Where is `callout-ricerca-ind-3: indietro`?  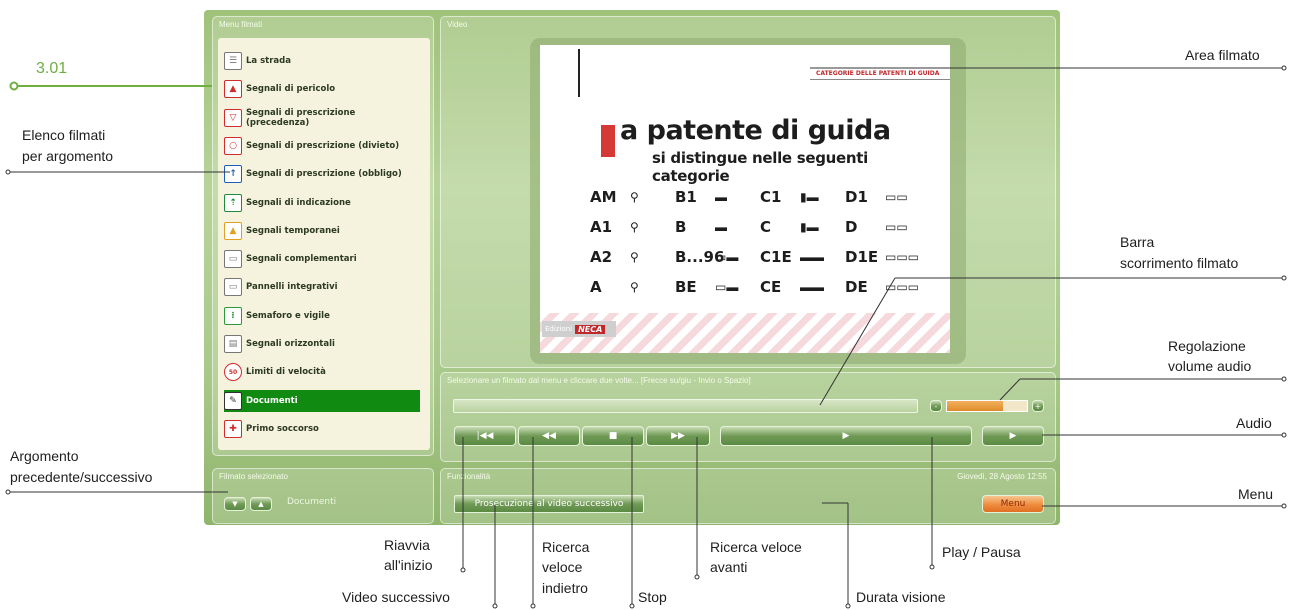
callout-ricerca-ind-3: indietro is located at coordinates (565, 588).